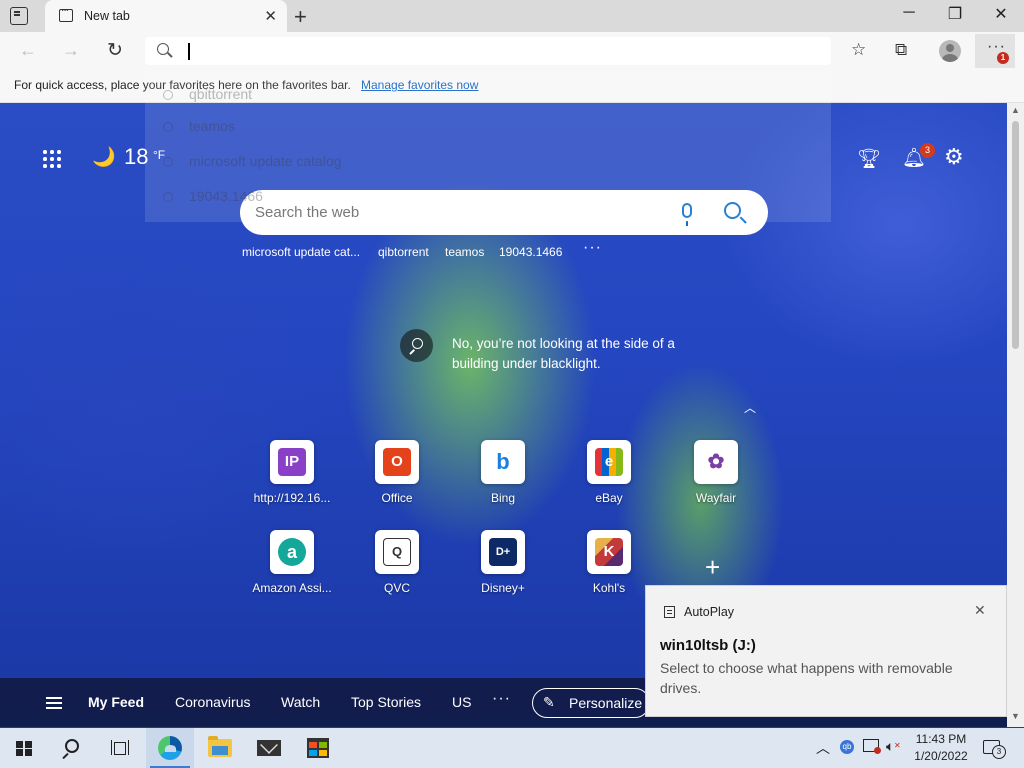 The width and height of the screenshot is (1024, 768). I want to click on clock-date: 1/20/2022, so click(941, 756).